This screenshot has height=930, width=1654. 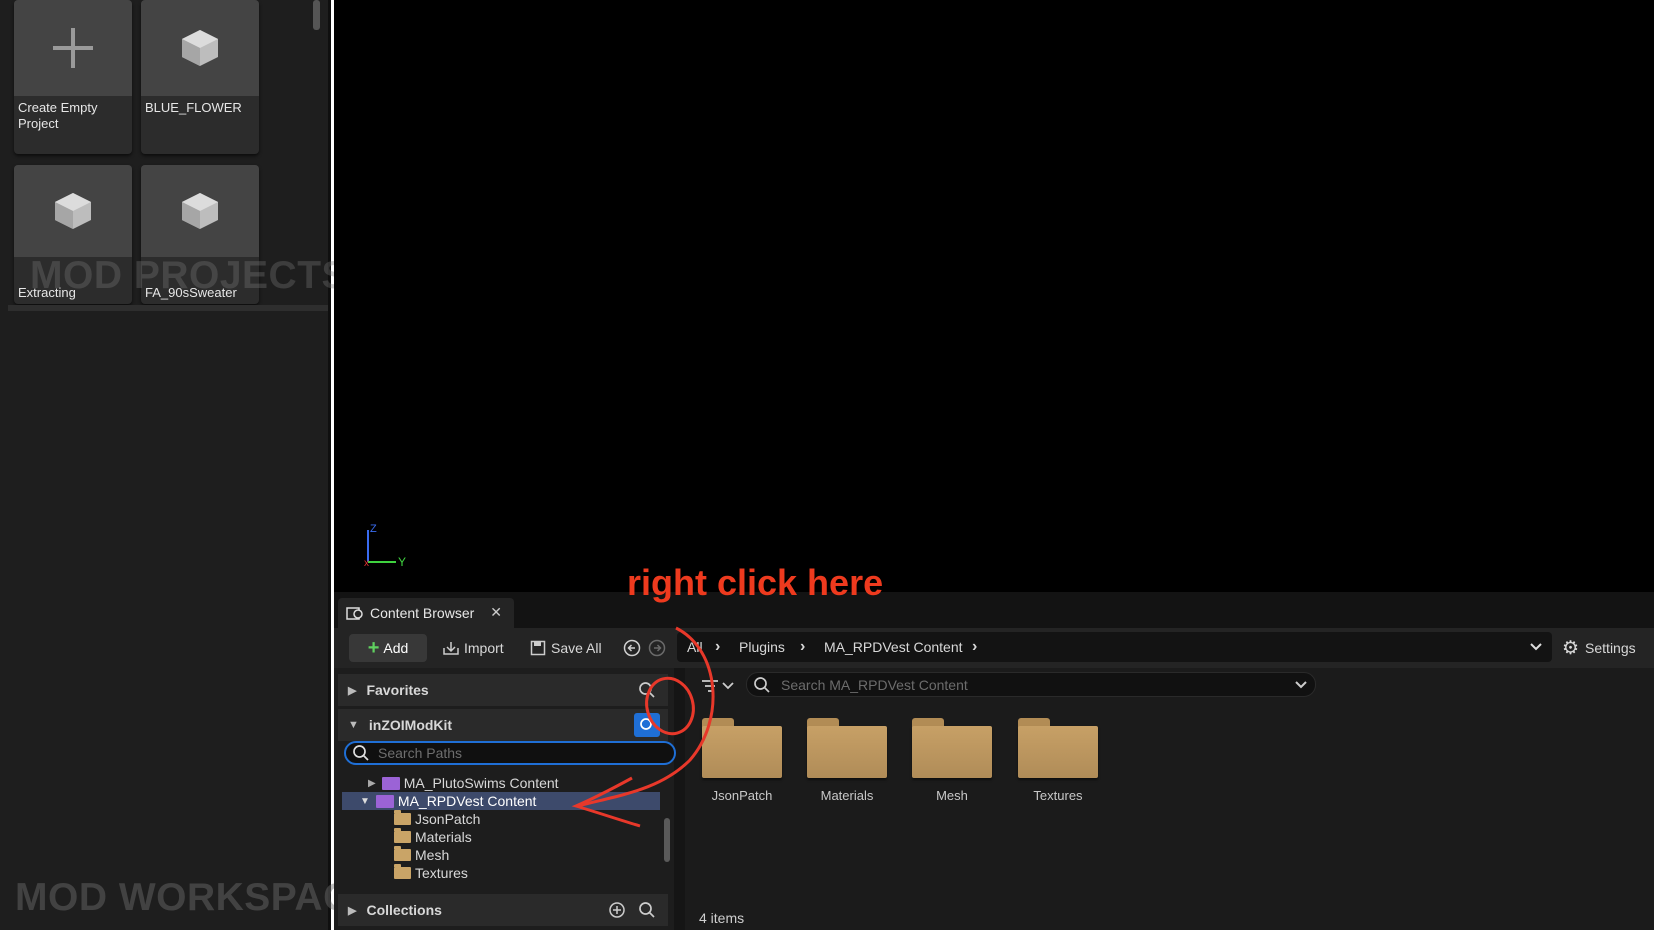 I want to click on project-tile-create-empty: Create Empty Project, so click(x=73, y=77).